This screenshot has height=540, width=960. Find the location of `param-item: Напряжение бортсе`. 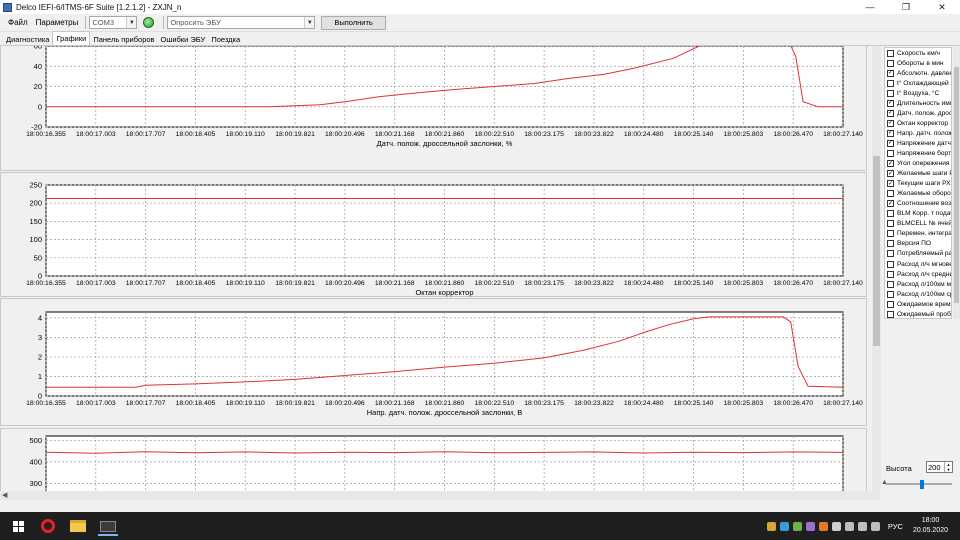

param-item: Напряжение бортсе is located at coordinates (918, 153).